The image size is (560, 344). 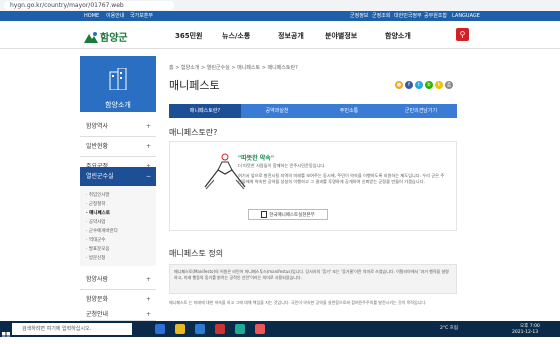 What do you see at coordinates (282, 165) in the screenshot?
I see `quote-subheading: 더 따뜻한 사람들이 함께하는 민주시민운동입니다.` at bounding box center [282, 165].